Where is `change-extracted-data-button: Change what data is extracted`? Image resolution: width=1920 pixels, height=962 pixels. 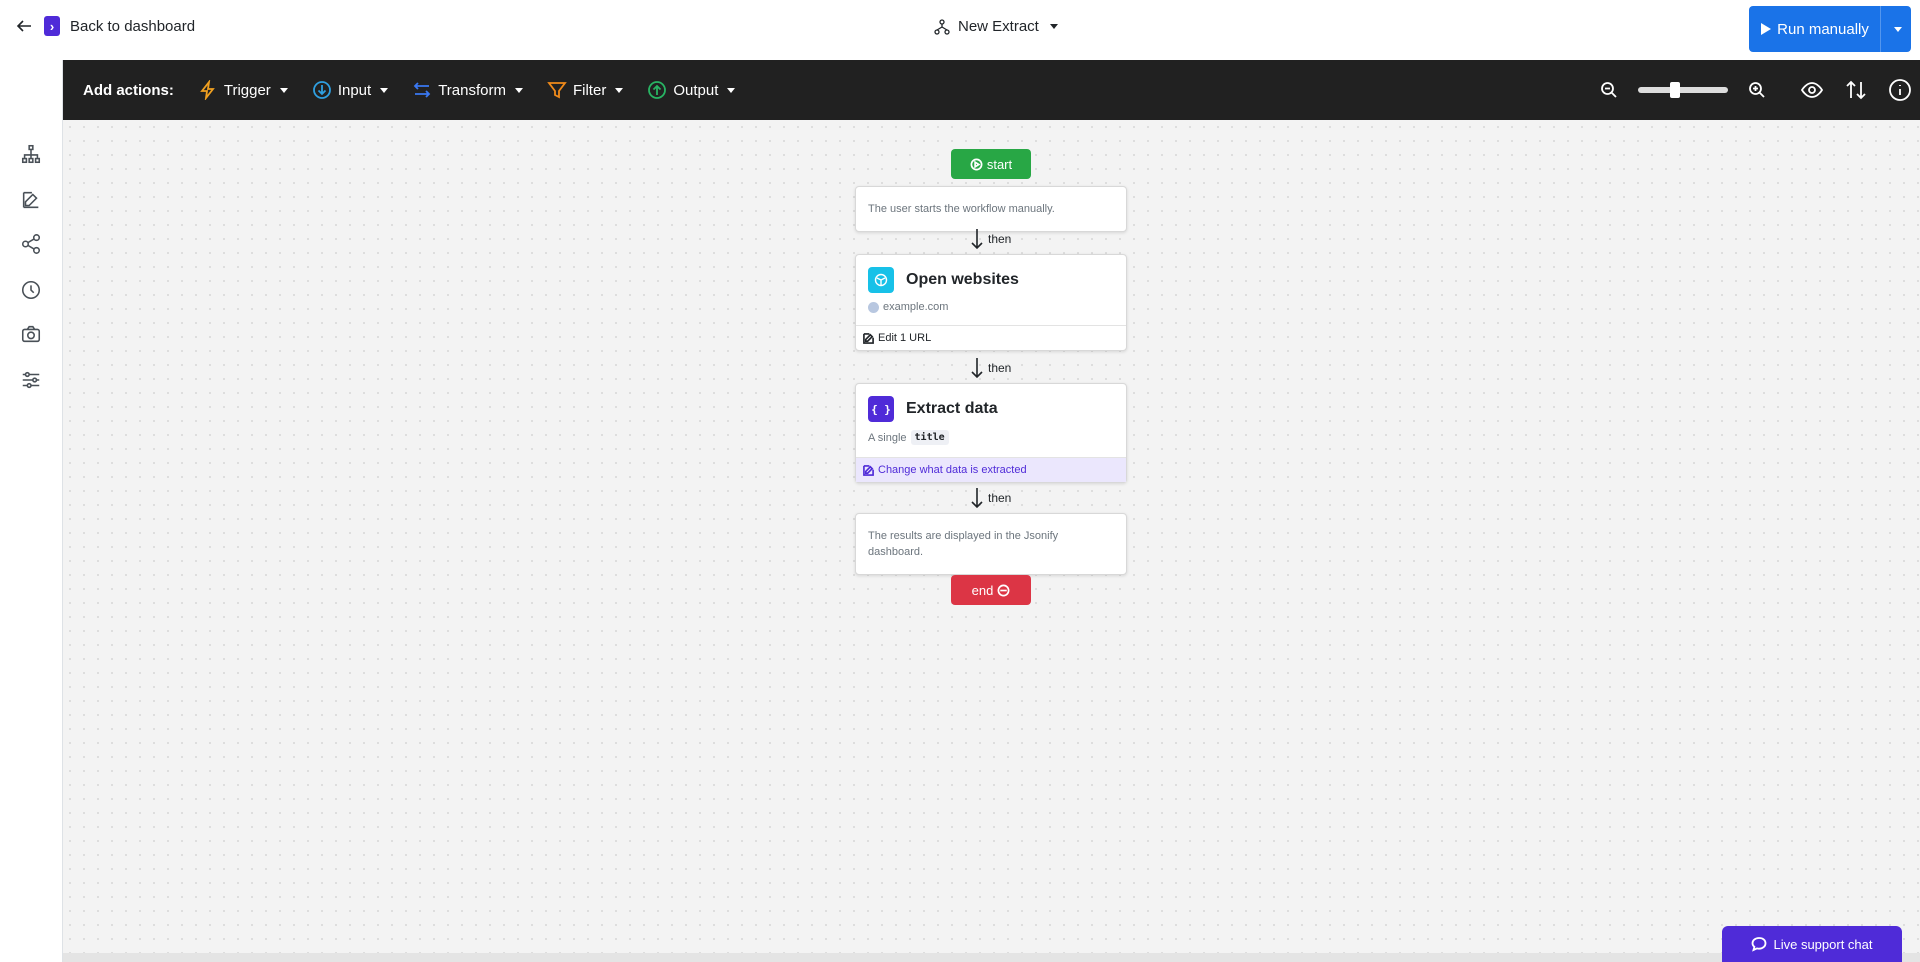 change-extracted-data-button: Change what data is extracted is located at coordinates (991, 469).